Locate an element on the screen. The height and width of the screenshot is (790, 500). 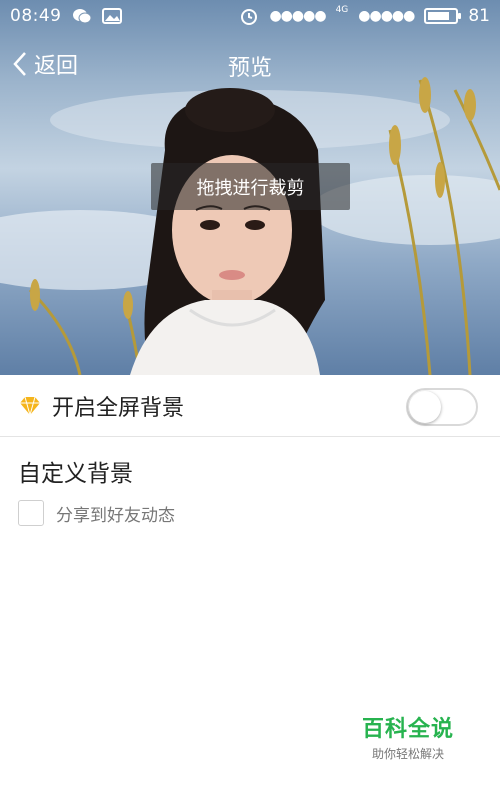
status-bar: 08:49 ●●●●● 4G ●●●●● 81 is located at coordinates (250, 16).